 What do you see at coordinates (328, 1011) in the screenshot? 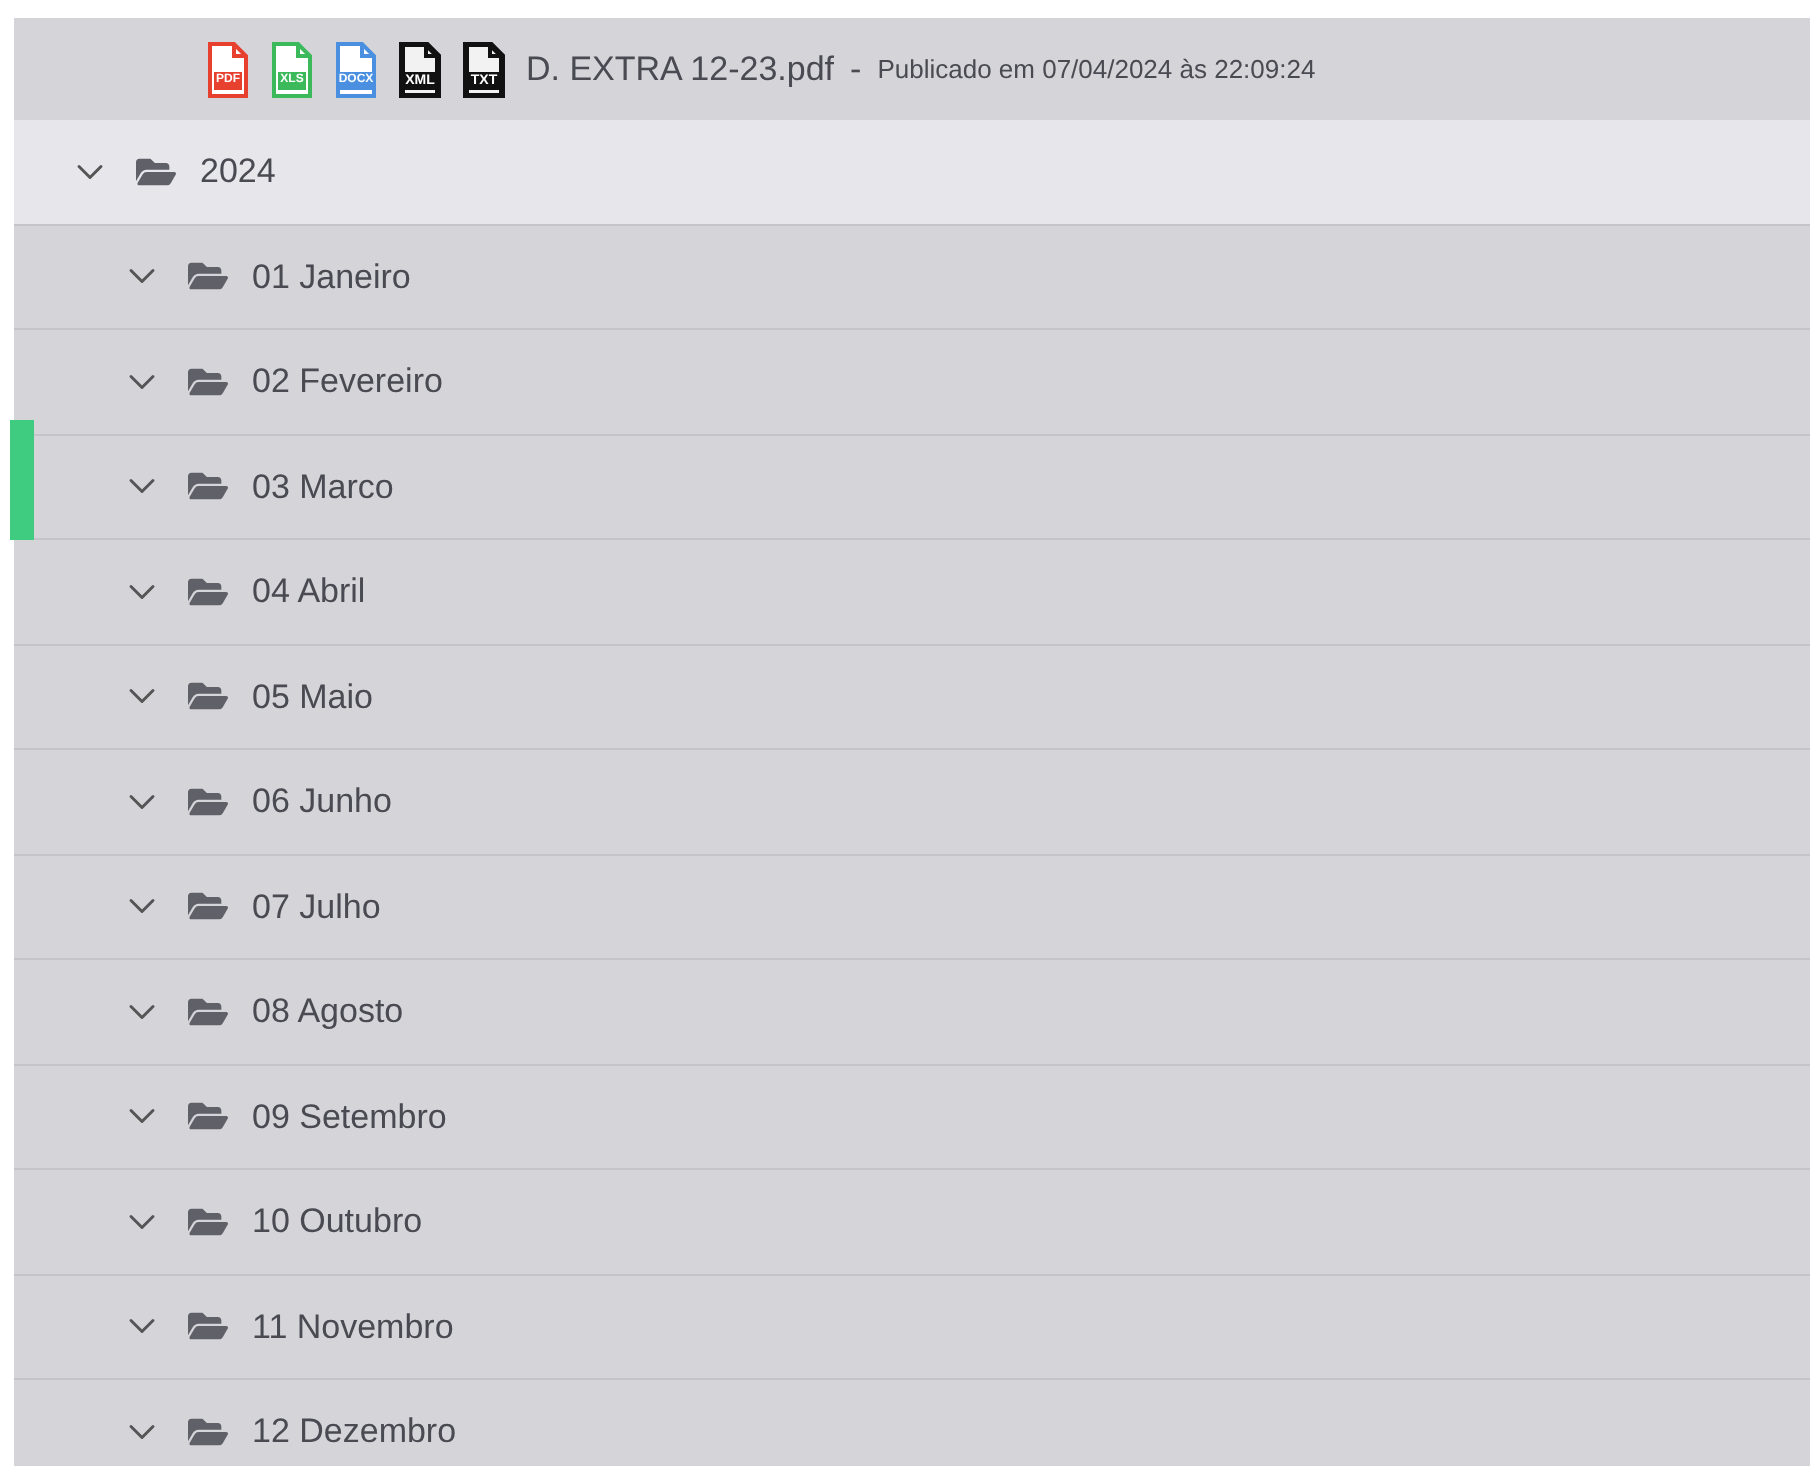
I see `folder-label: 08 Agosto` at bounding box center [328, 1011].